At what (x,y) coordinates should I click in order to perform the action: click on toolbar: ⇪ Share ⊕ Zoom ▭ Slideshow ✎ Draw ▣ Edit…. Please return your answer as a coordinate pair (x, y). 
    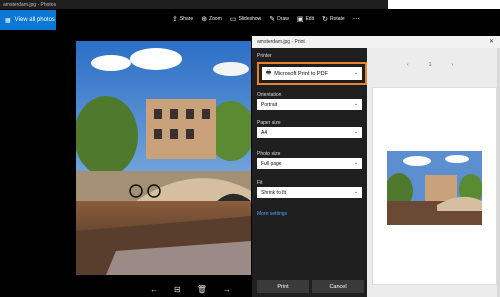
    Looking at the image, I should click on (270, 19).